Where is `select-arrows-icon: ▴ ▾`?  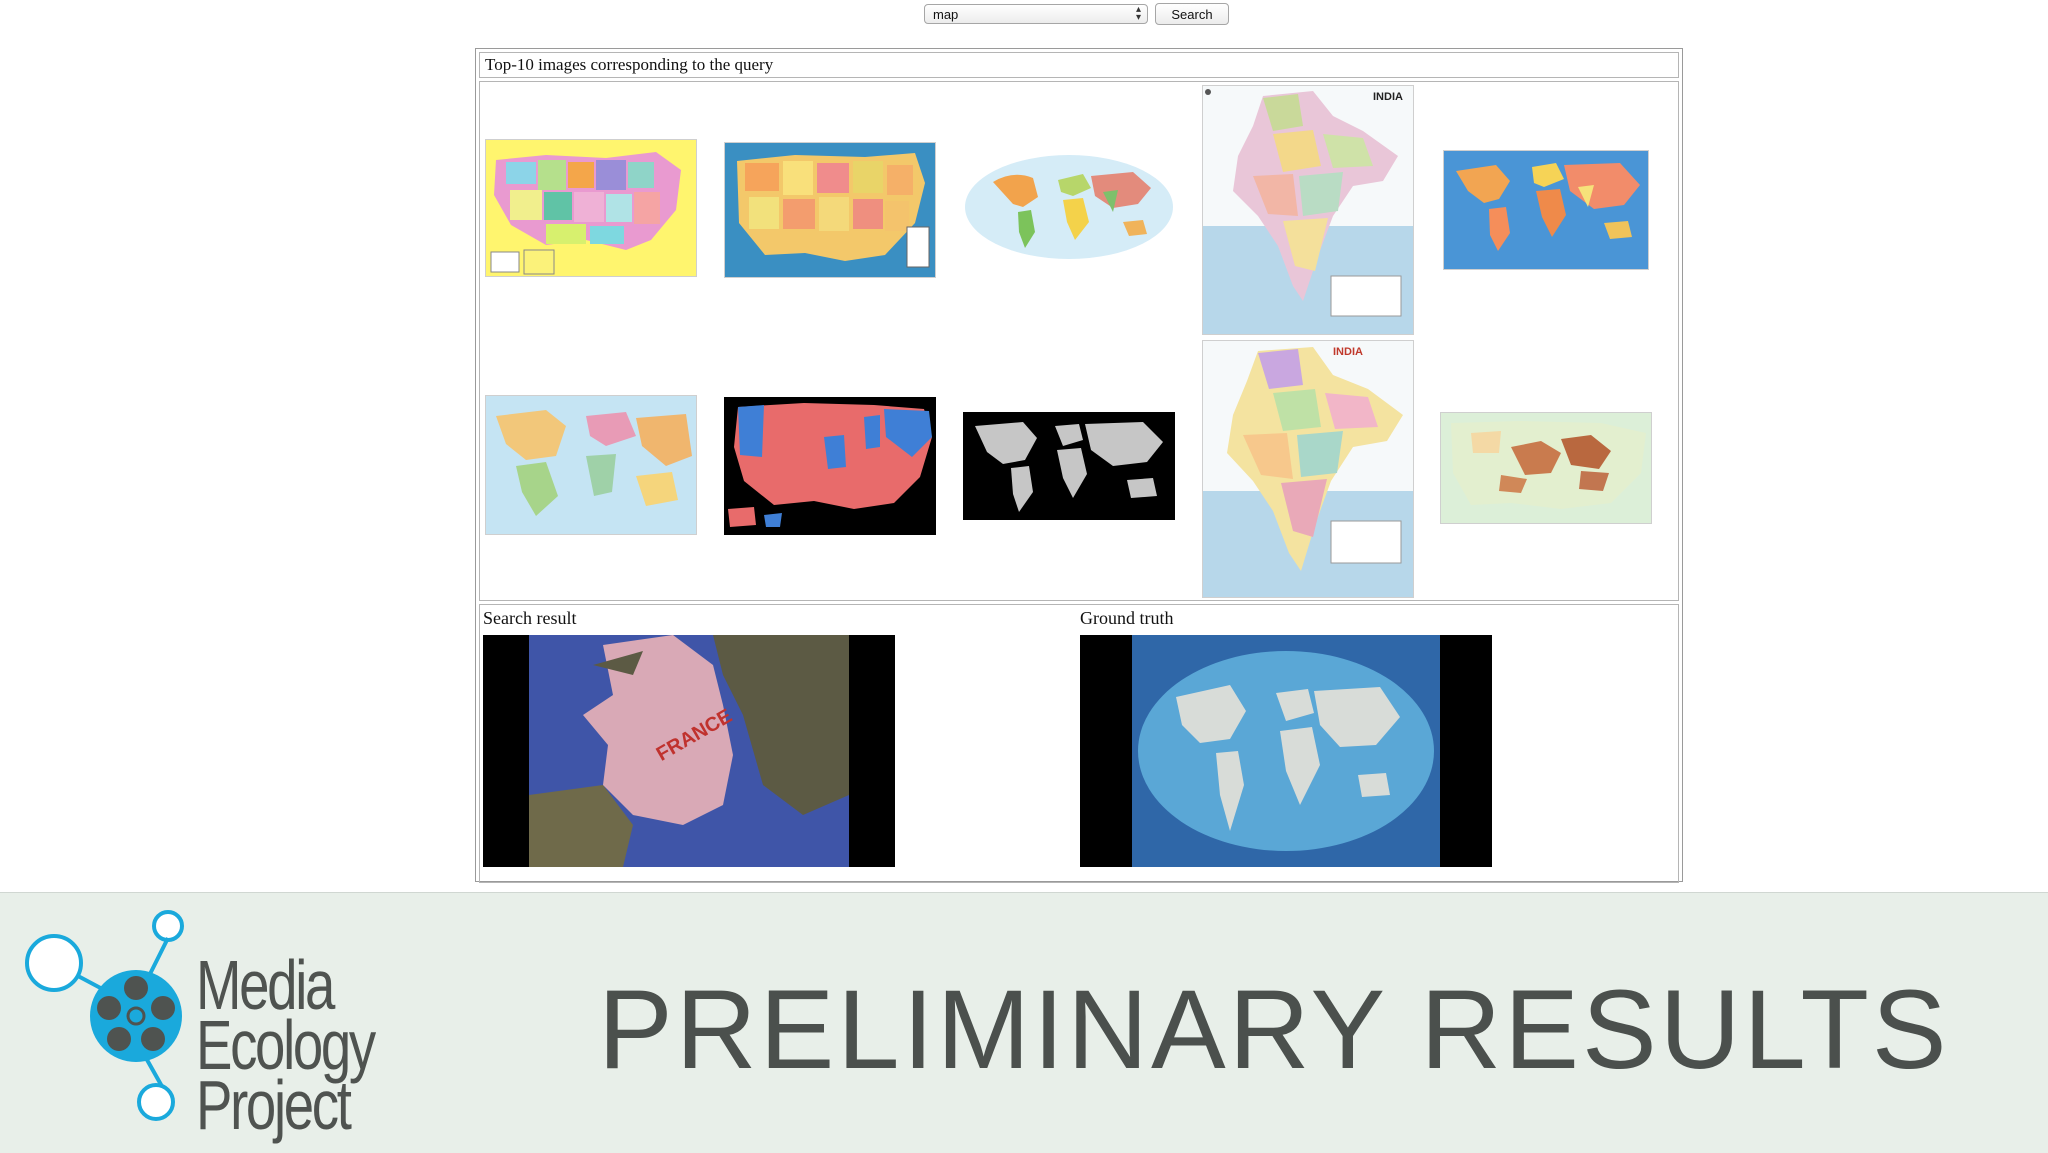 select-arrows-icon: ▴ ▾ is located at coordinates (1138, 13).